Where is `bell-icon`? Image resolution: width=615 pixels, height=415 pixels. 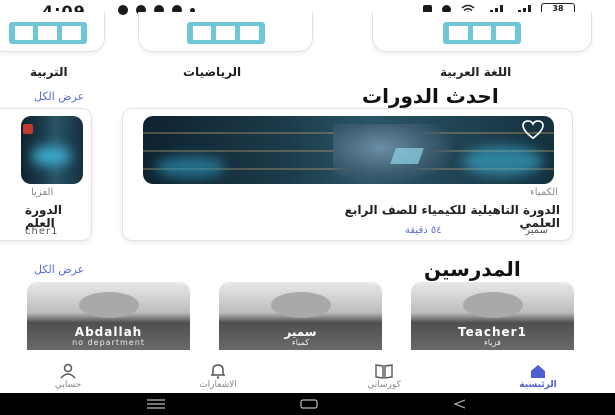 bell-icon is located at coordinates (218, 371).